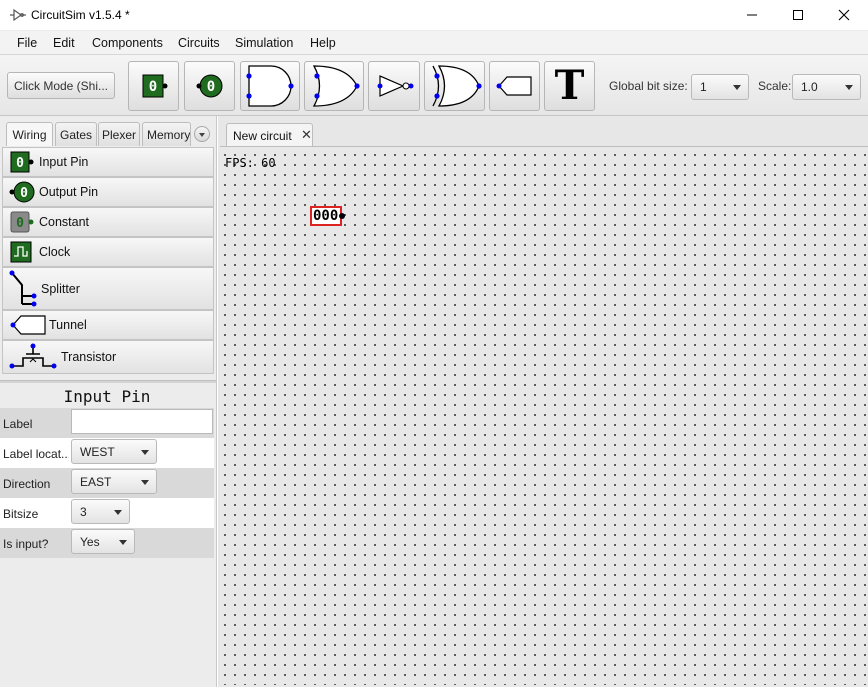 The image size is (868, 687). Describe the element at coordinates (826, 87) in the screenshot. I see `scale-select: 1.0` at that location.